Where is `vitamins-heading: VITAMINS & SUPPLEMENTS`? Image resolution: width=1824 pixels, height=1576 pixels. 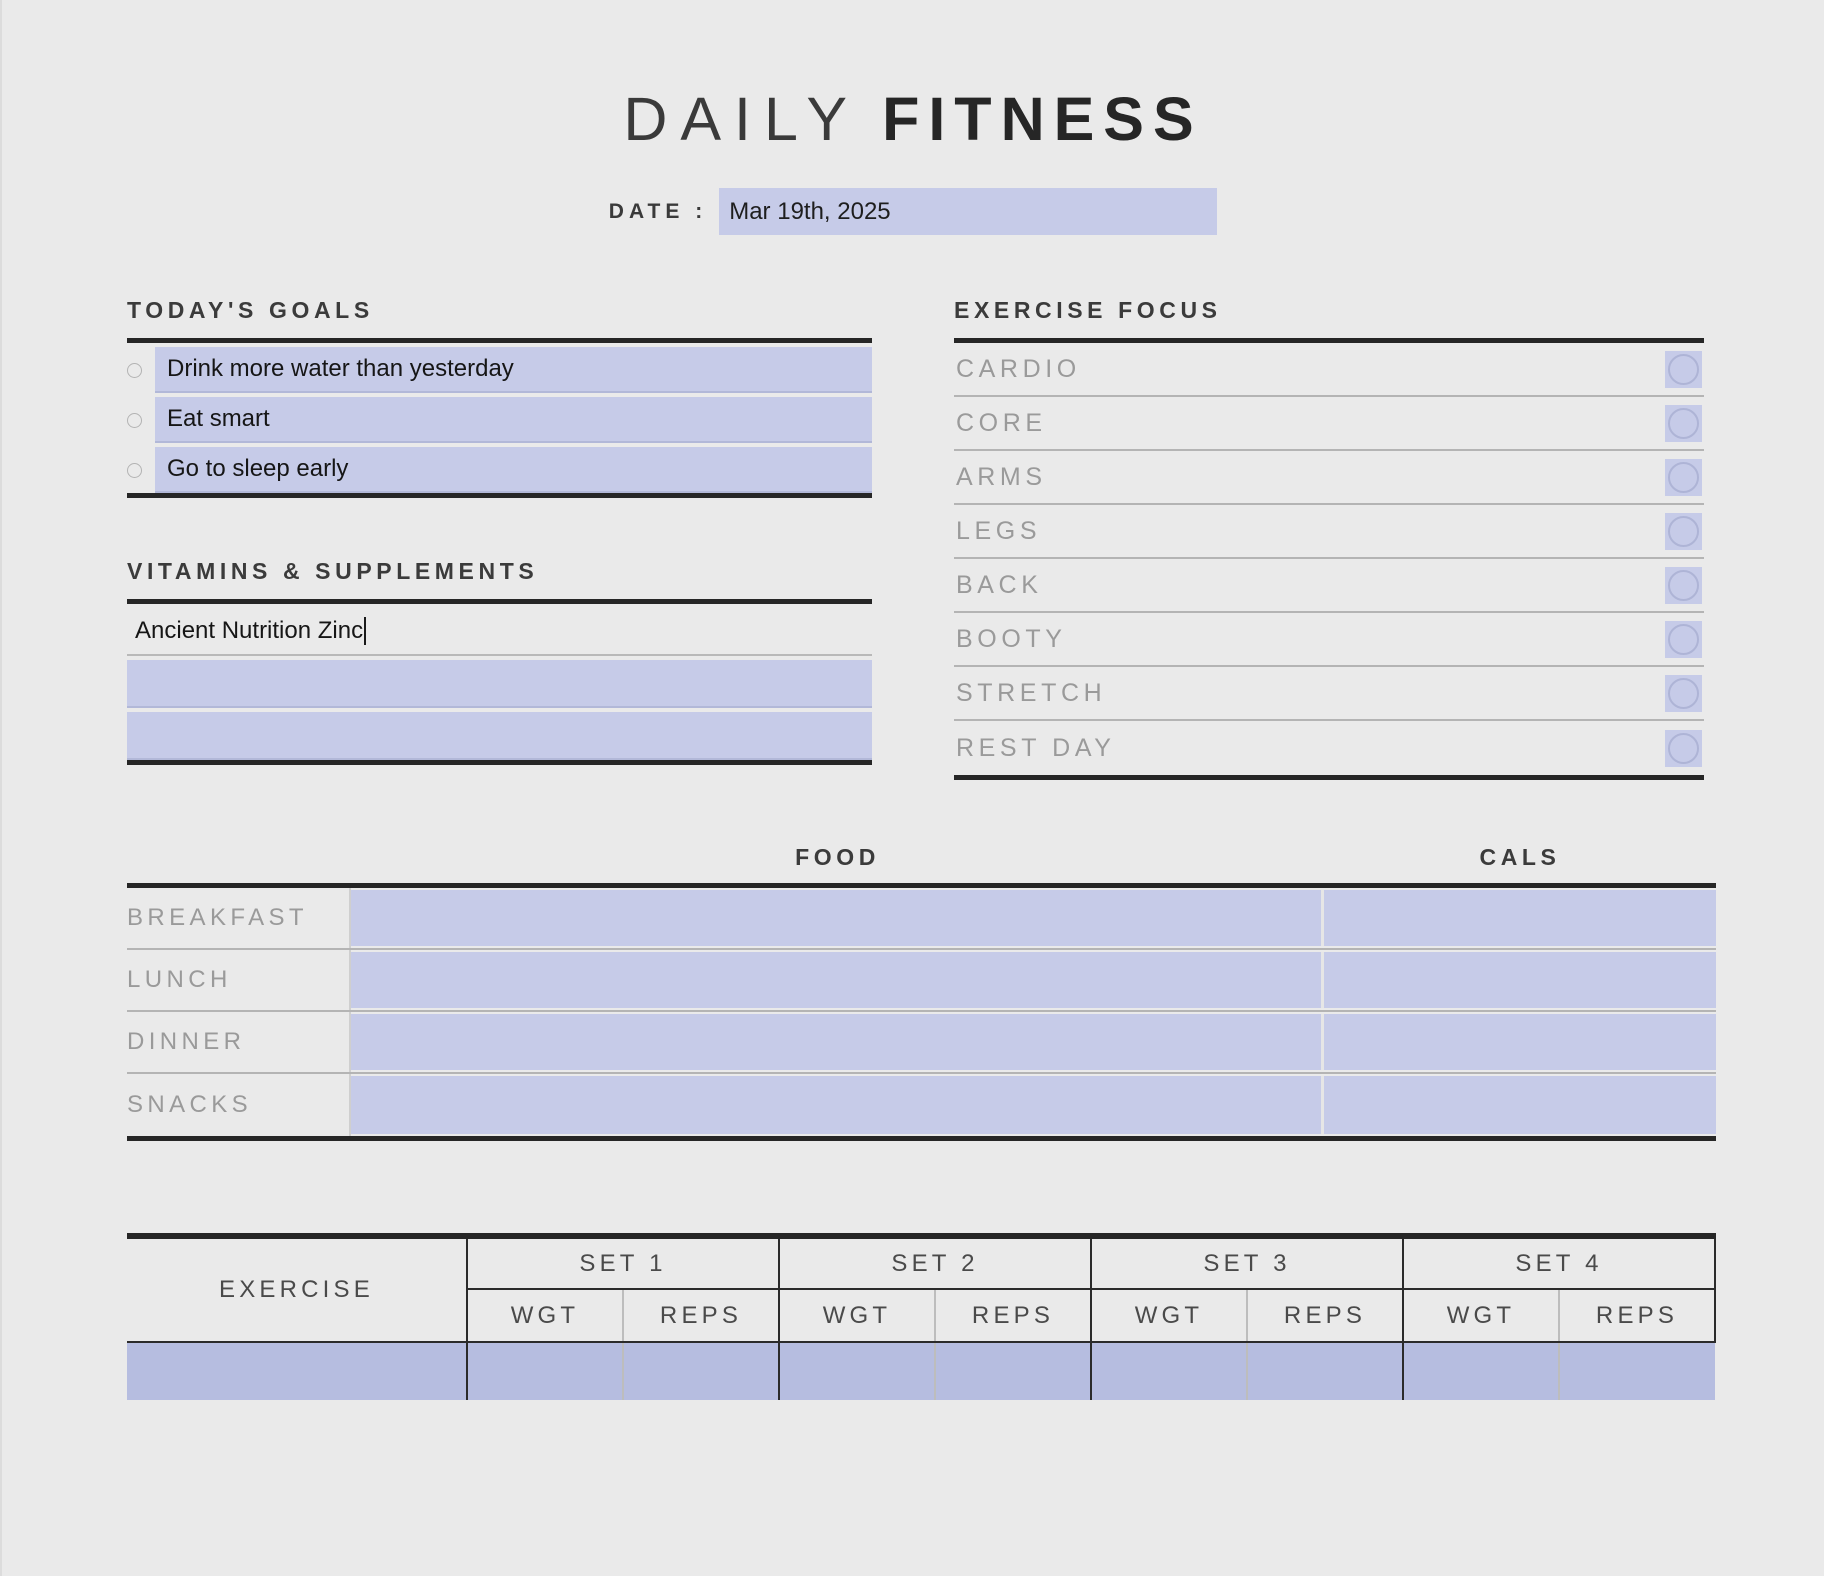 vitamins-heading: VITAMINS & SUPPLEMENTS is located at coordinates (333, 571).